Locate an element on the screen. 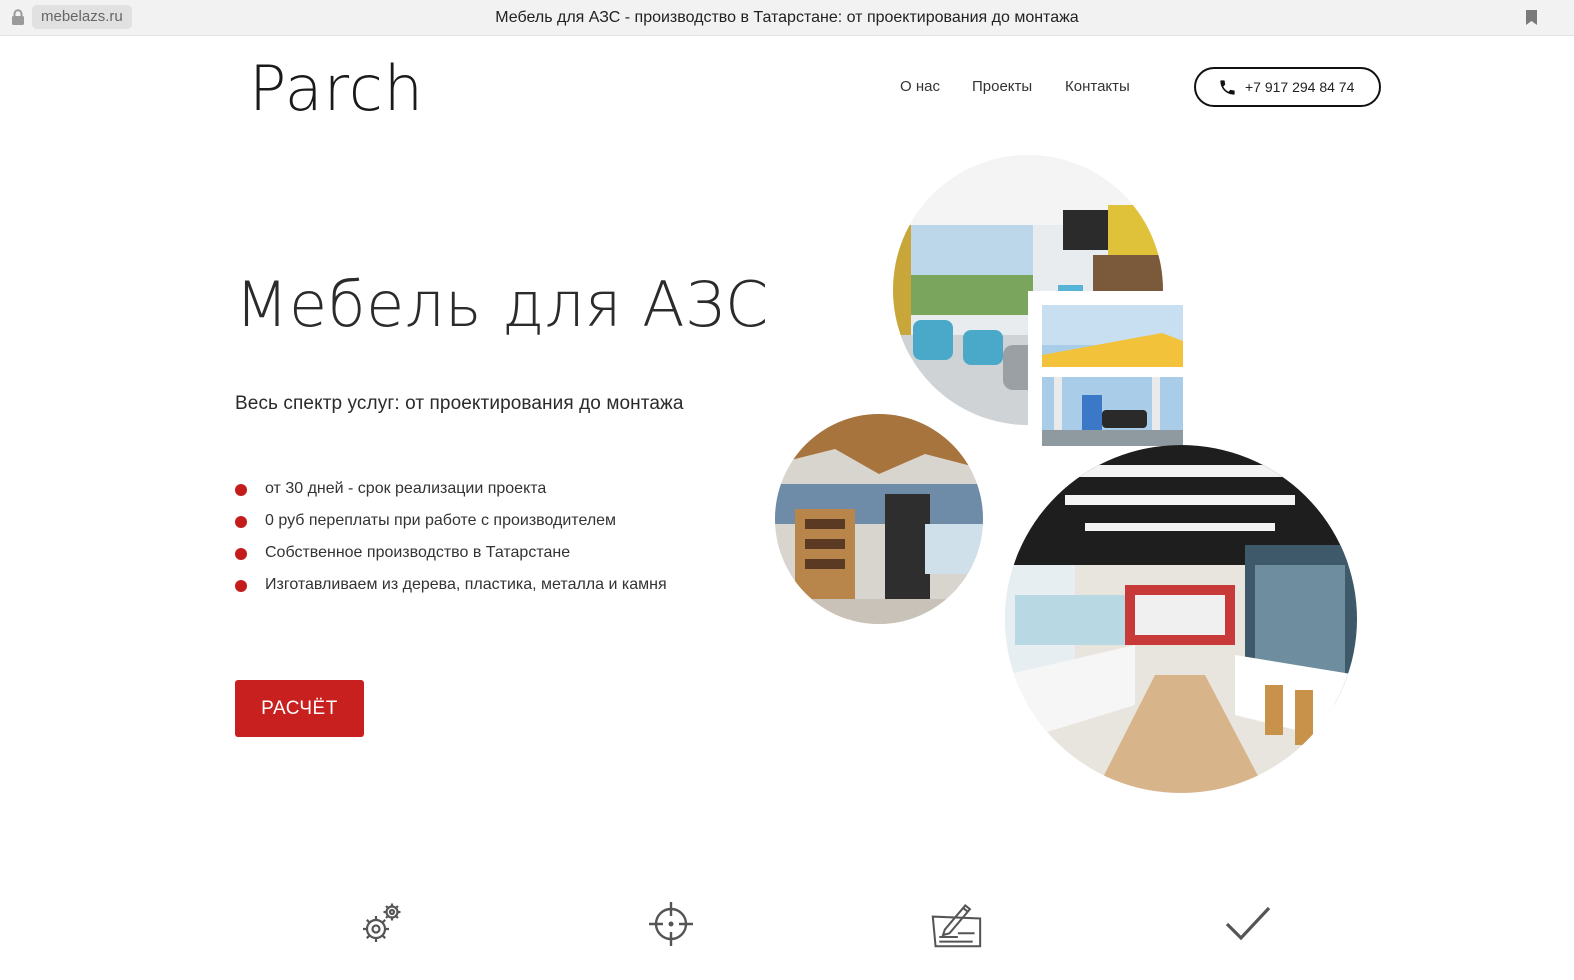 Image resolution: width=1574 pixels, height=980 pixels. gas-station-photo is located at coordinates (1105, 368).